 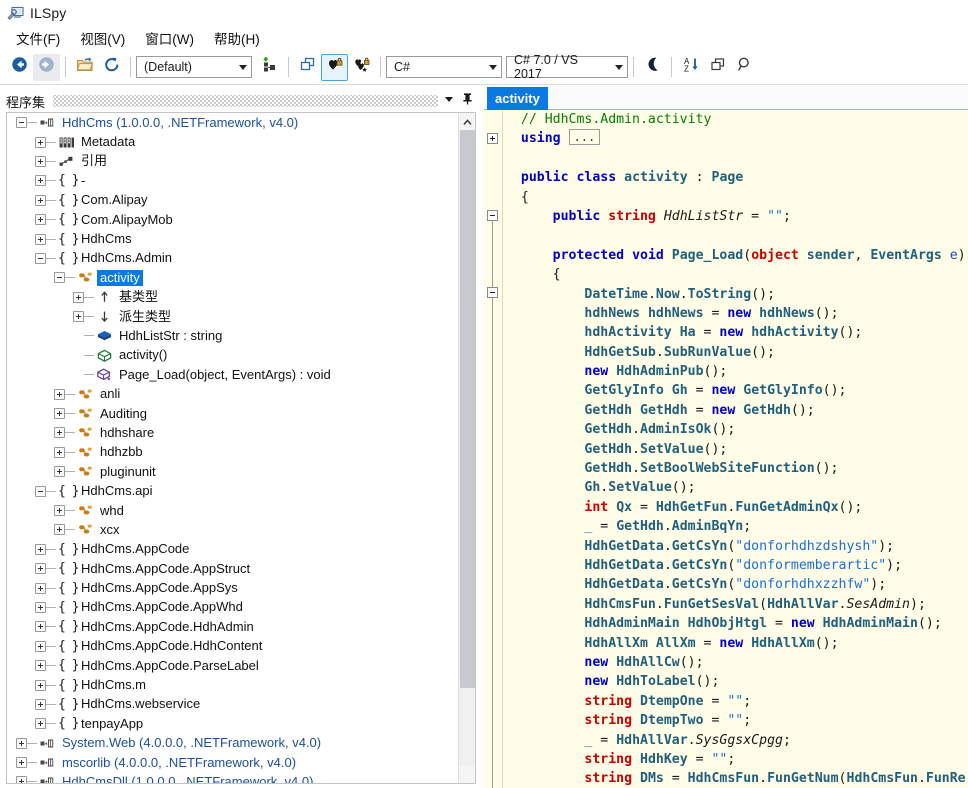 What do you see at coordinates (232, 723) in the screenshot?
I see `tree-row: { } tenpayApp` at bounding box center [232, 723].